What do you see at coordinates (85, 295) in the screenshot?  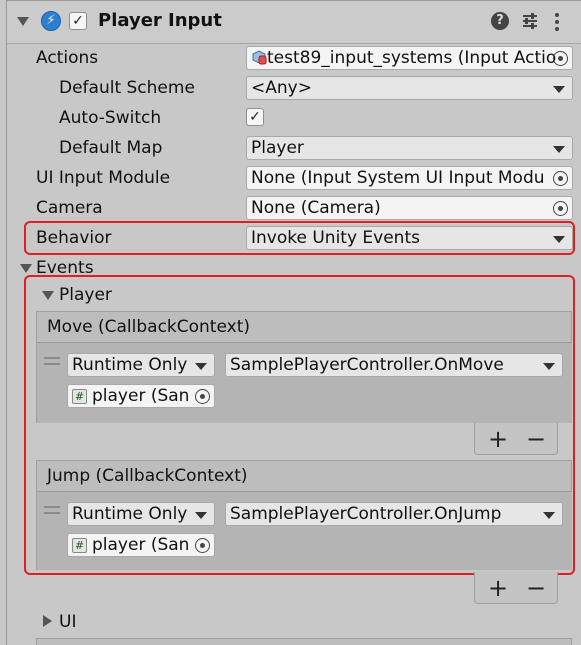 I see `player-group-label: Player` at bounding box center [85, 295].